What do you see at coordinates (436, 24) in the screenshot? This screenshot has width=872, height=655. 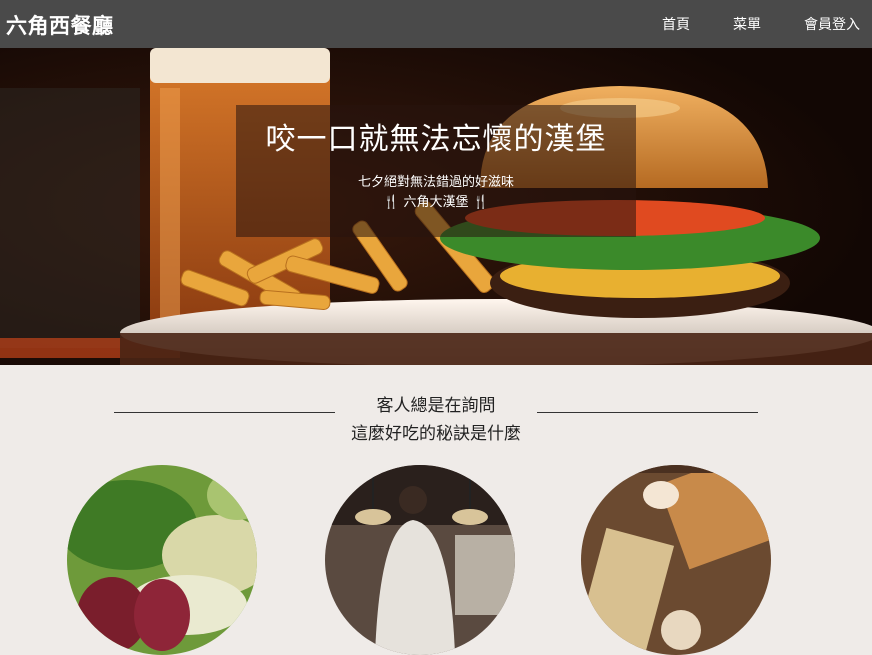 I see `top-navbar: 六角西餐廳 首頁 菜單 會員登入` at bounding box center [436, 24].